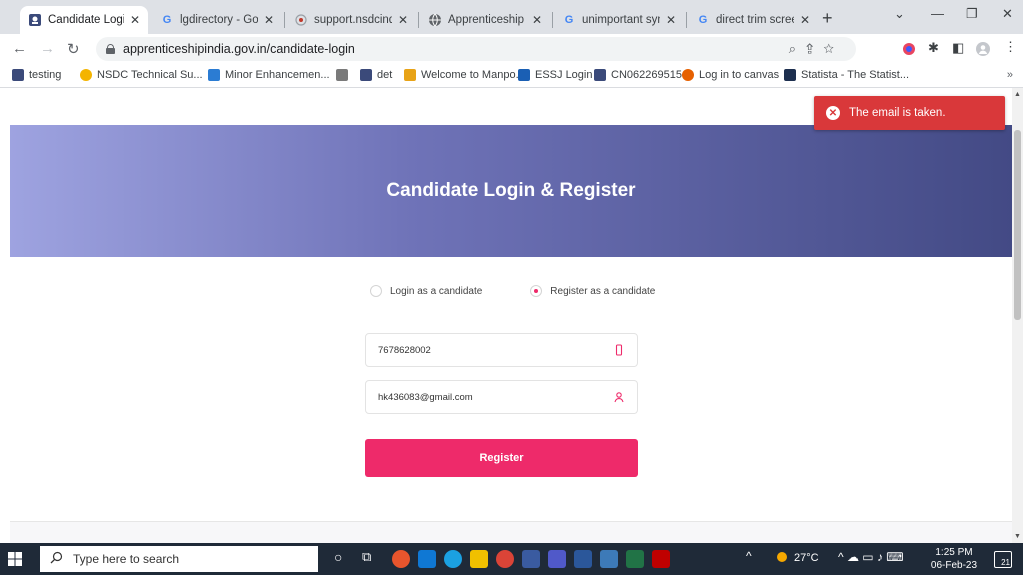 This screenshot has width=1023, height=575. I want to click on new-tab-icon: +, so click(827, 18).